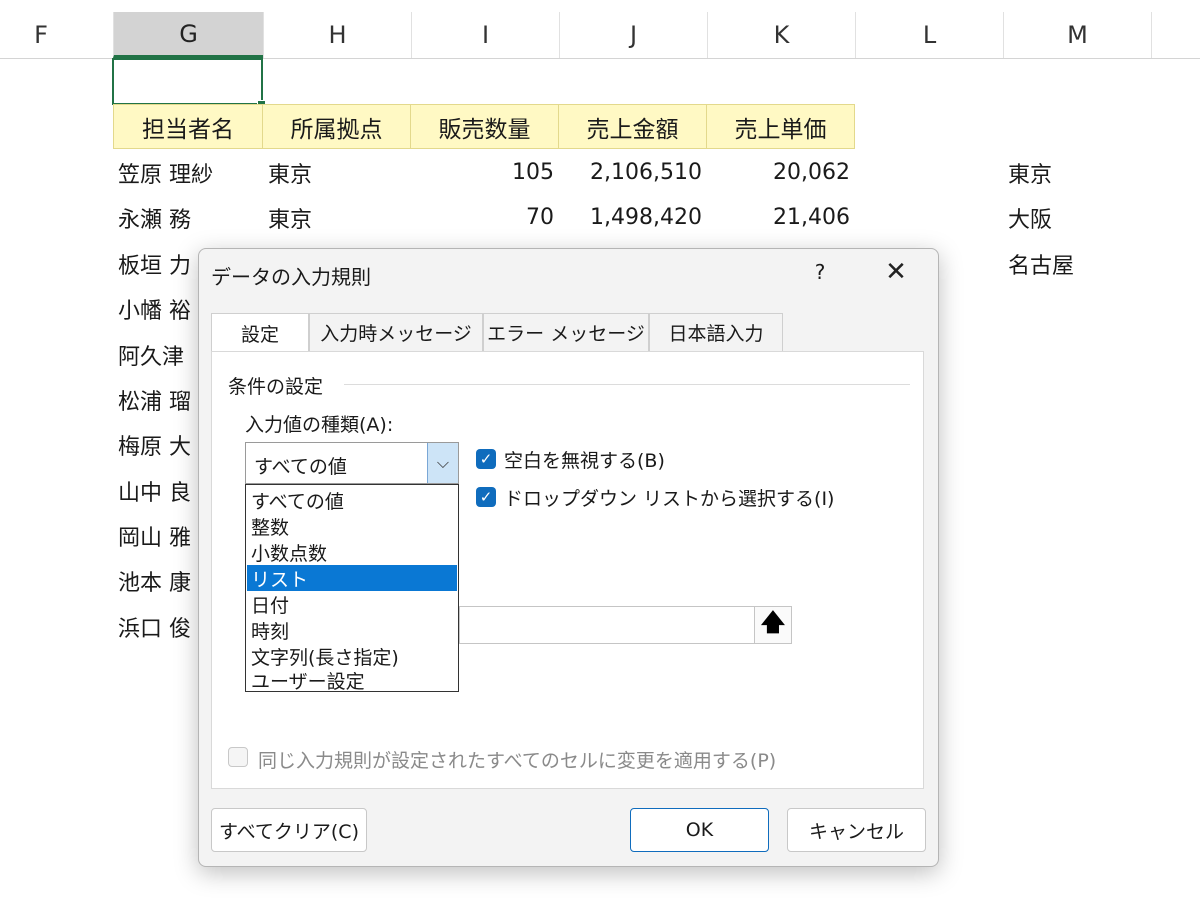 The width and height of the screenshot is (1200, 918). What do you see at coordinates (188, 126) in the screenshot?
I see `header-cell-name: 担当者名` at bounding box center [188, 126].